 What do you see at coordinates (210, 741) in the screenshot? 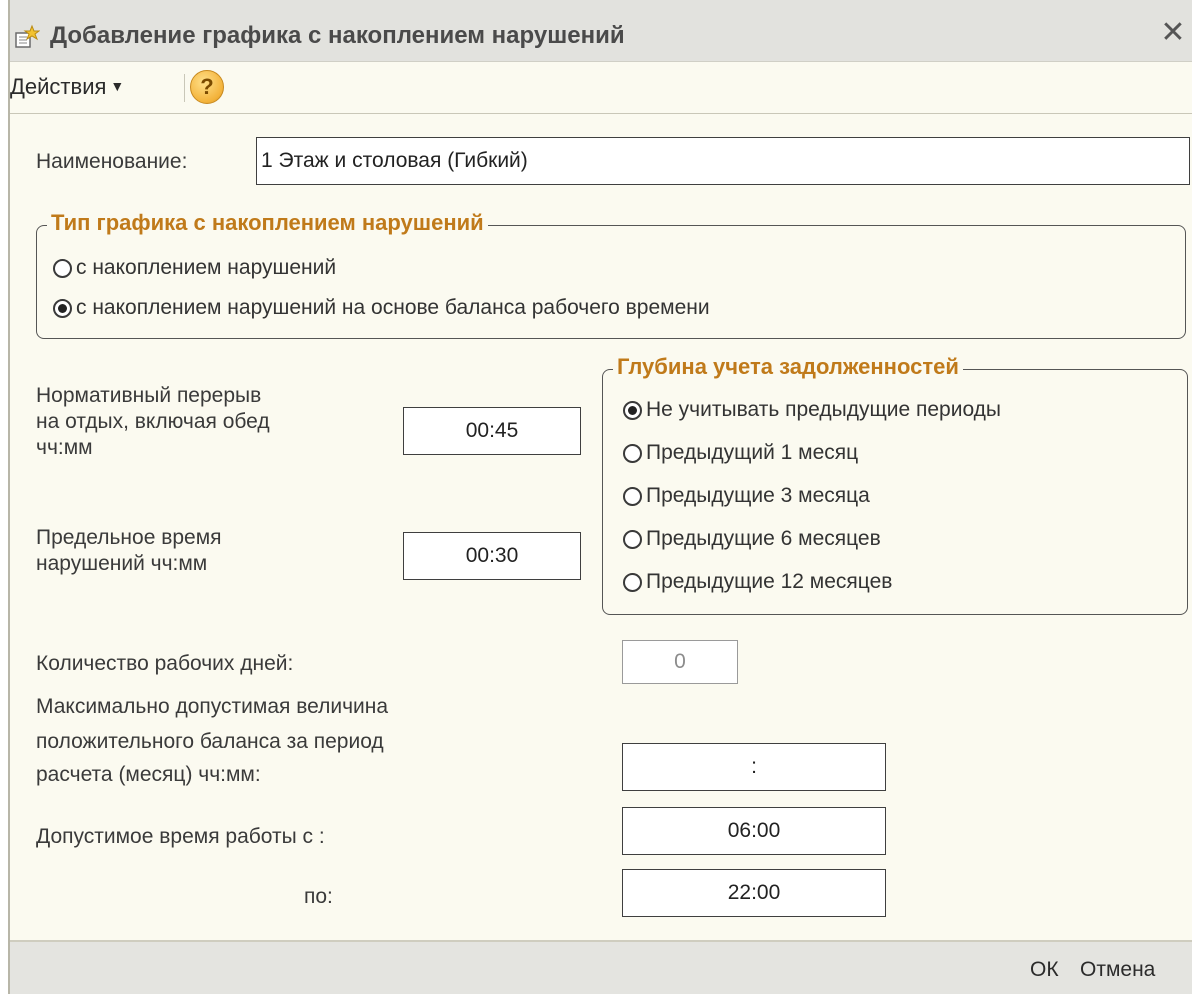
I see `max-balance-label-line2: положительного баланса за период` at bounding box center [210, 741].